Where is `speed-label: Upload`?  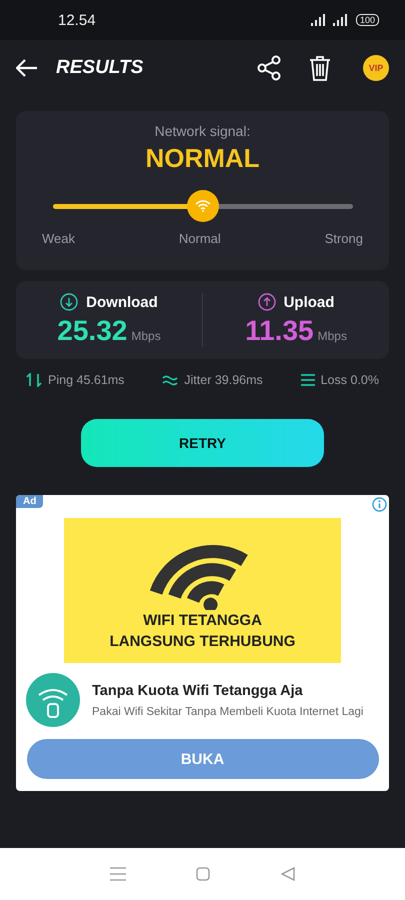
speed-label: Upload is located at coordinates (309, 302).